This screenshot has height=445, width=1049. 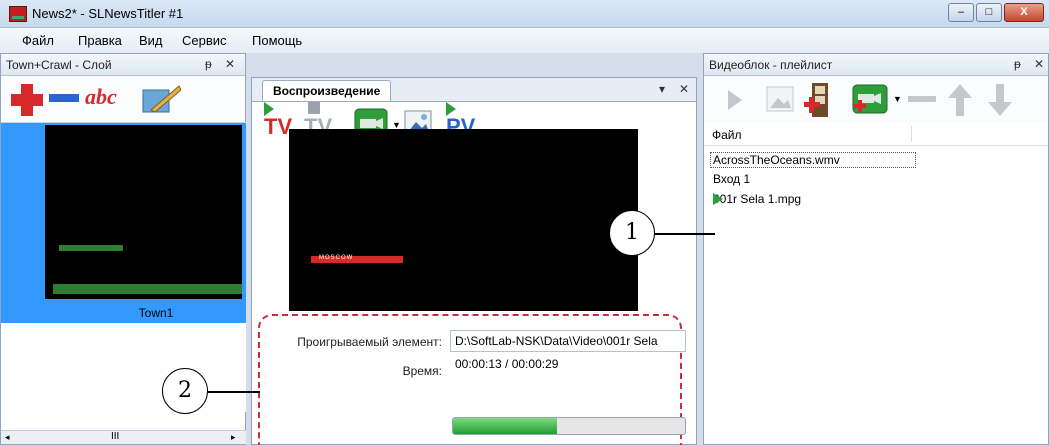 What do you see at coordinates (632, 233) in the screenshot?
I see `callout-1: 1` at bounding box center [632, 233].